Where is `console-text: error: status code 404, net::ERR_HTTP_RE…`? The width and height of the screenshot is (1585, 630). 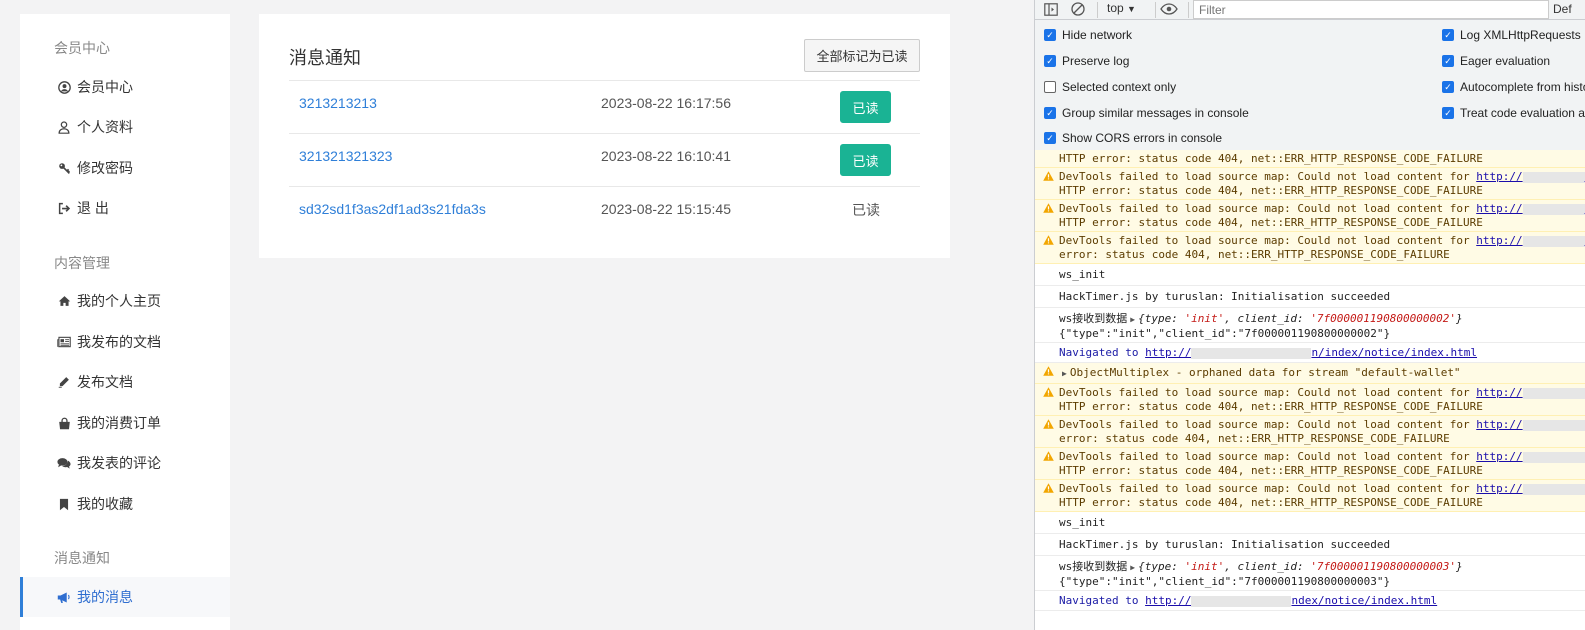 console-text: error: status code 404, net::ERR_HTTP_RE… is located at coordinates (1254, 438).